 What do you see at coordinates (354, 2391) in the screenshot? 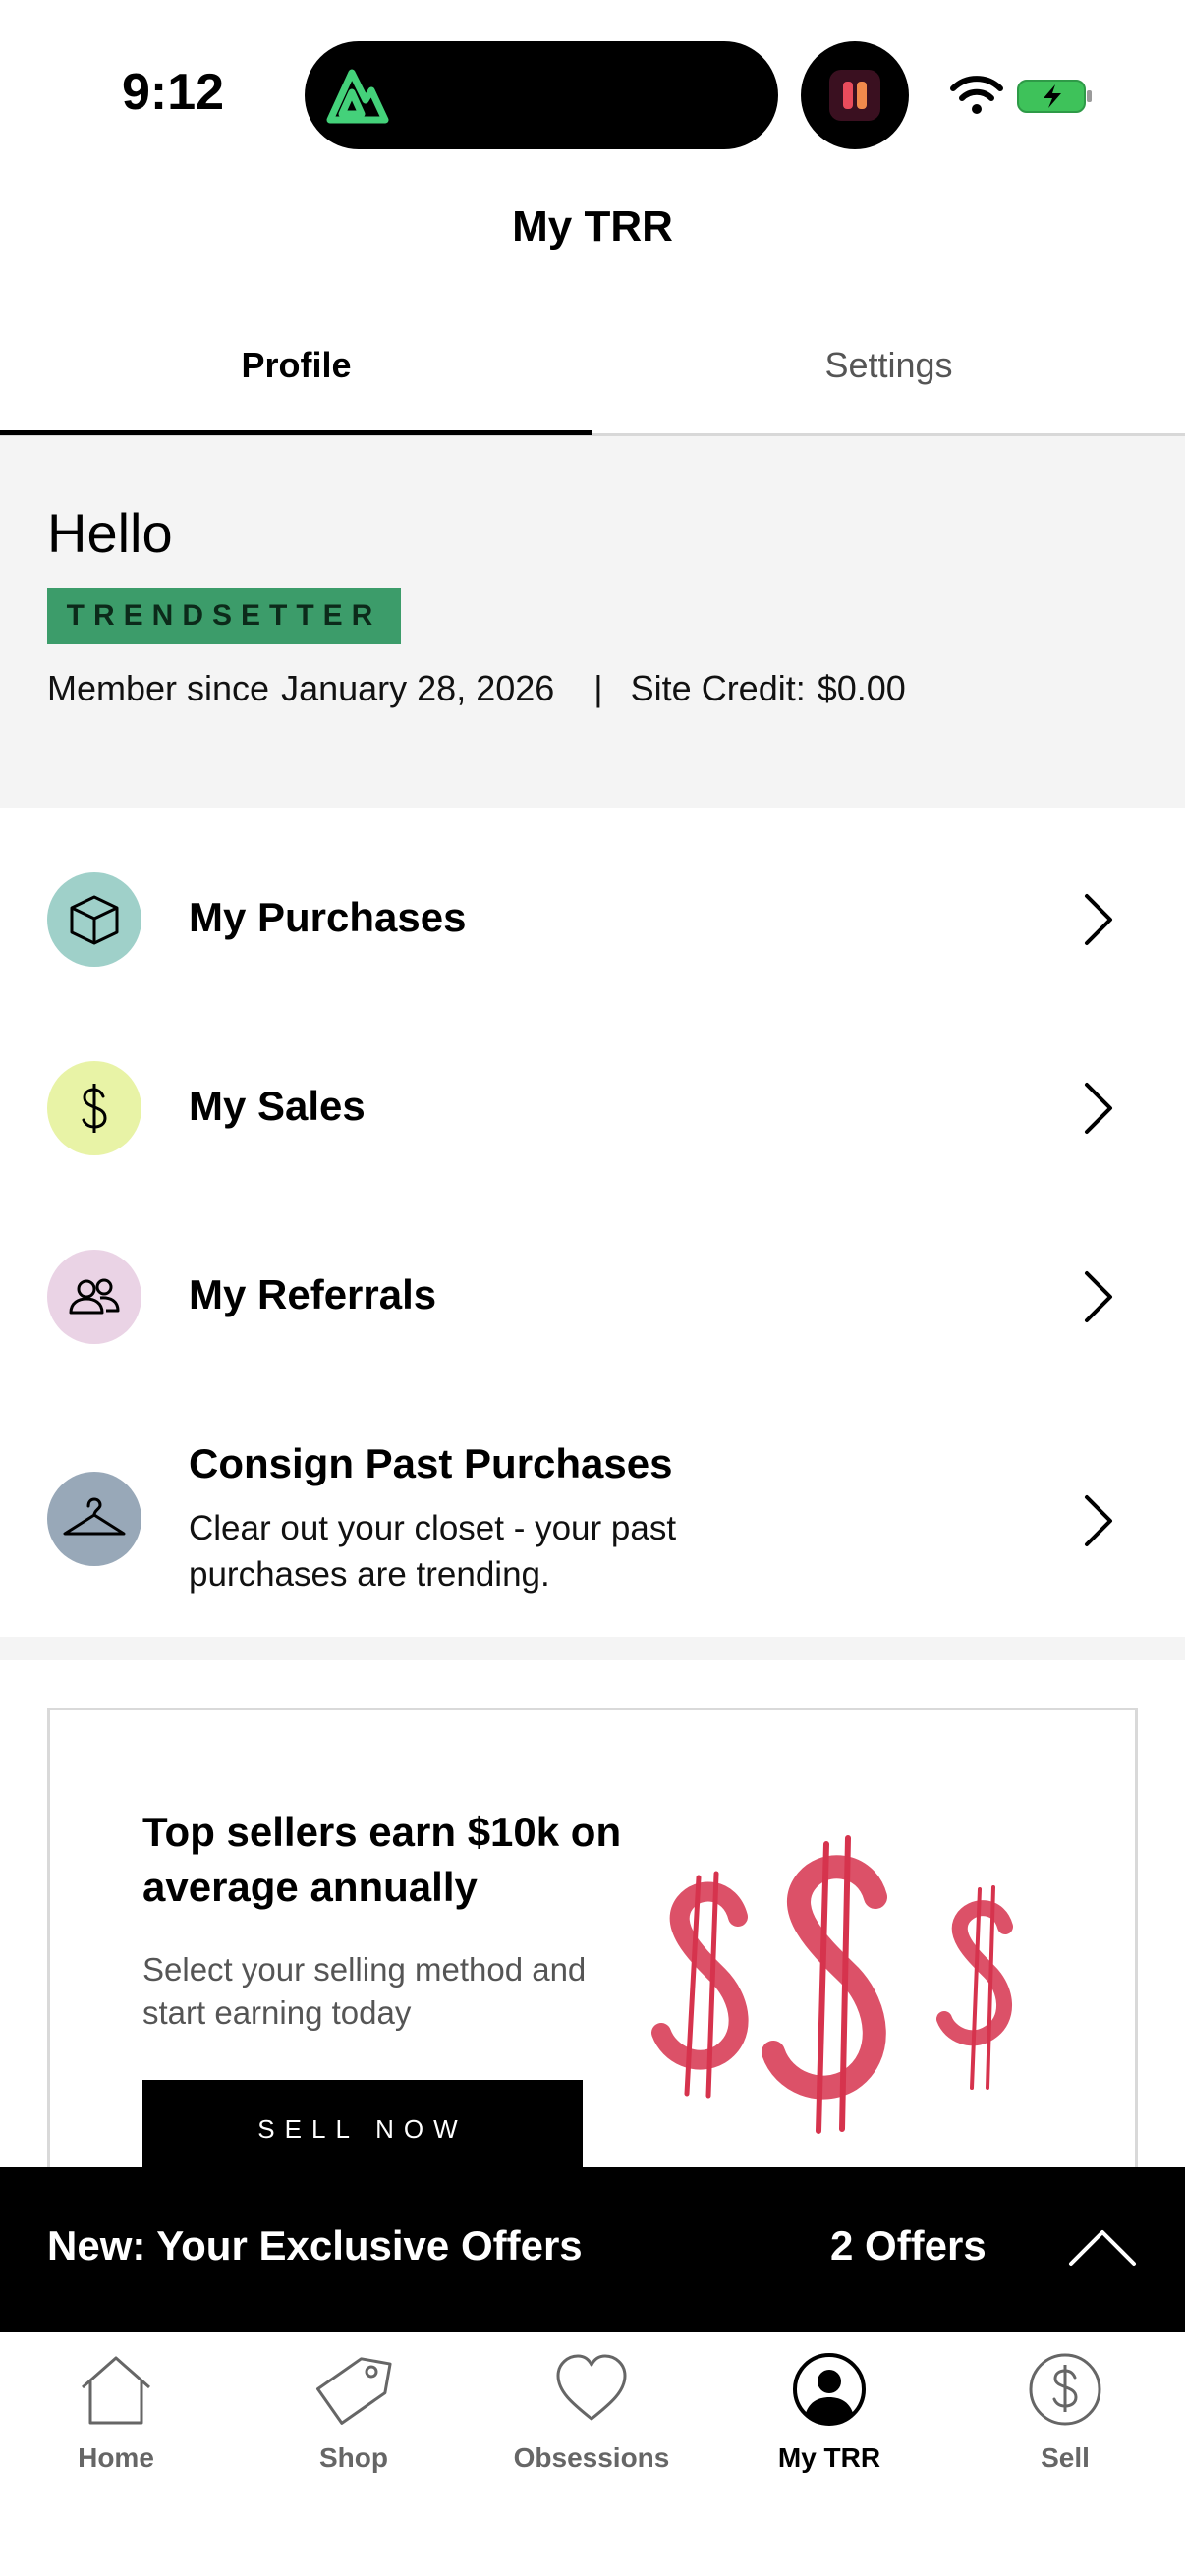
I see `tag-icon` at bounding box center [354, 2391].